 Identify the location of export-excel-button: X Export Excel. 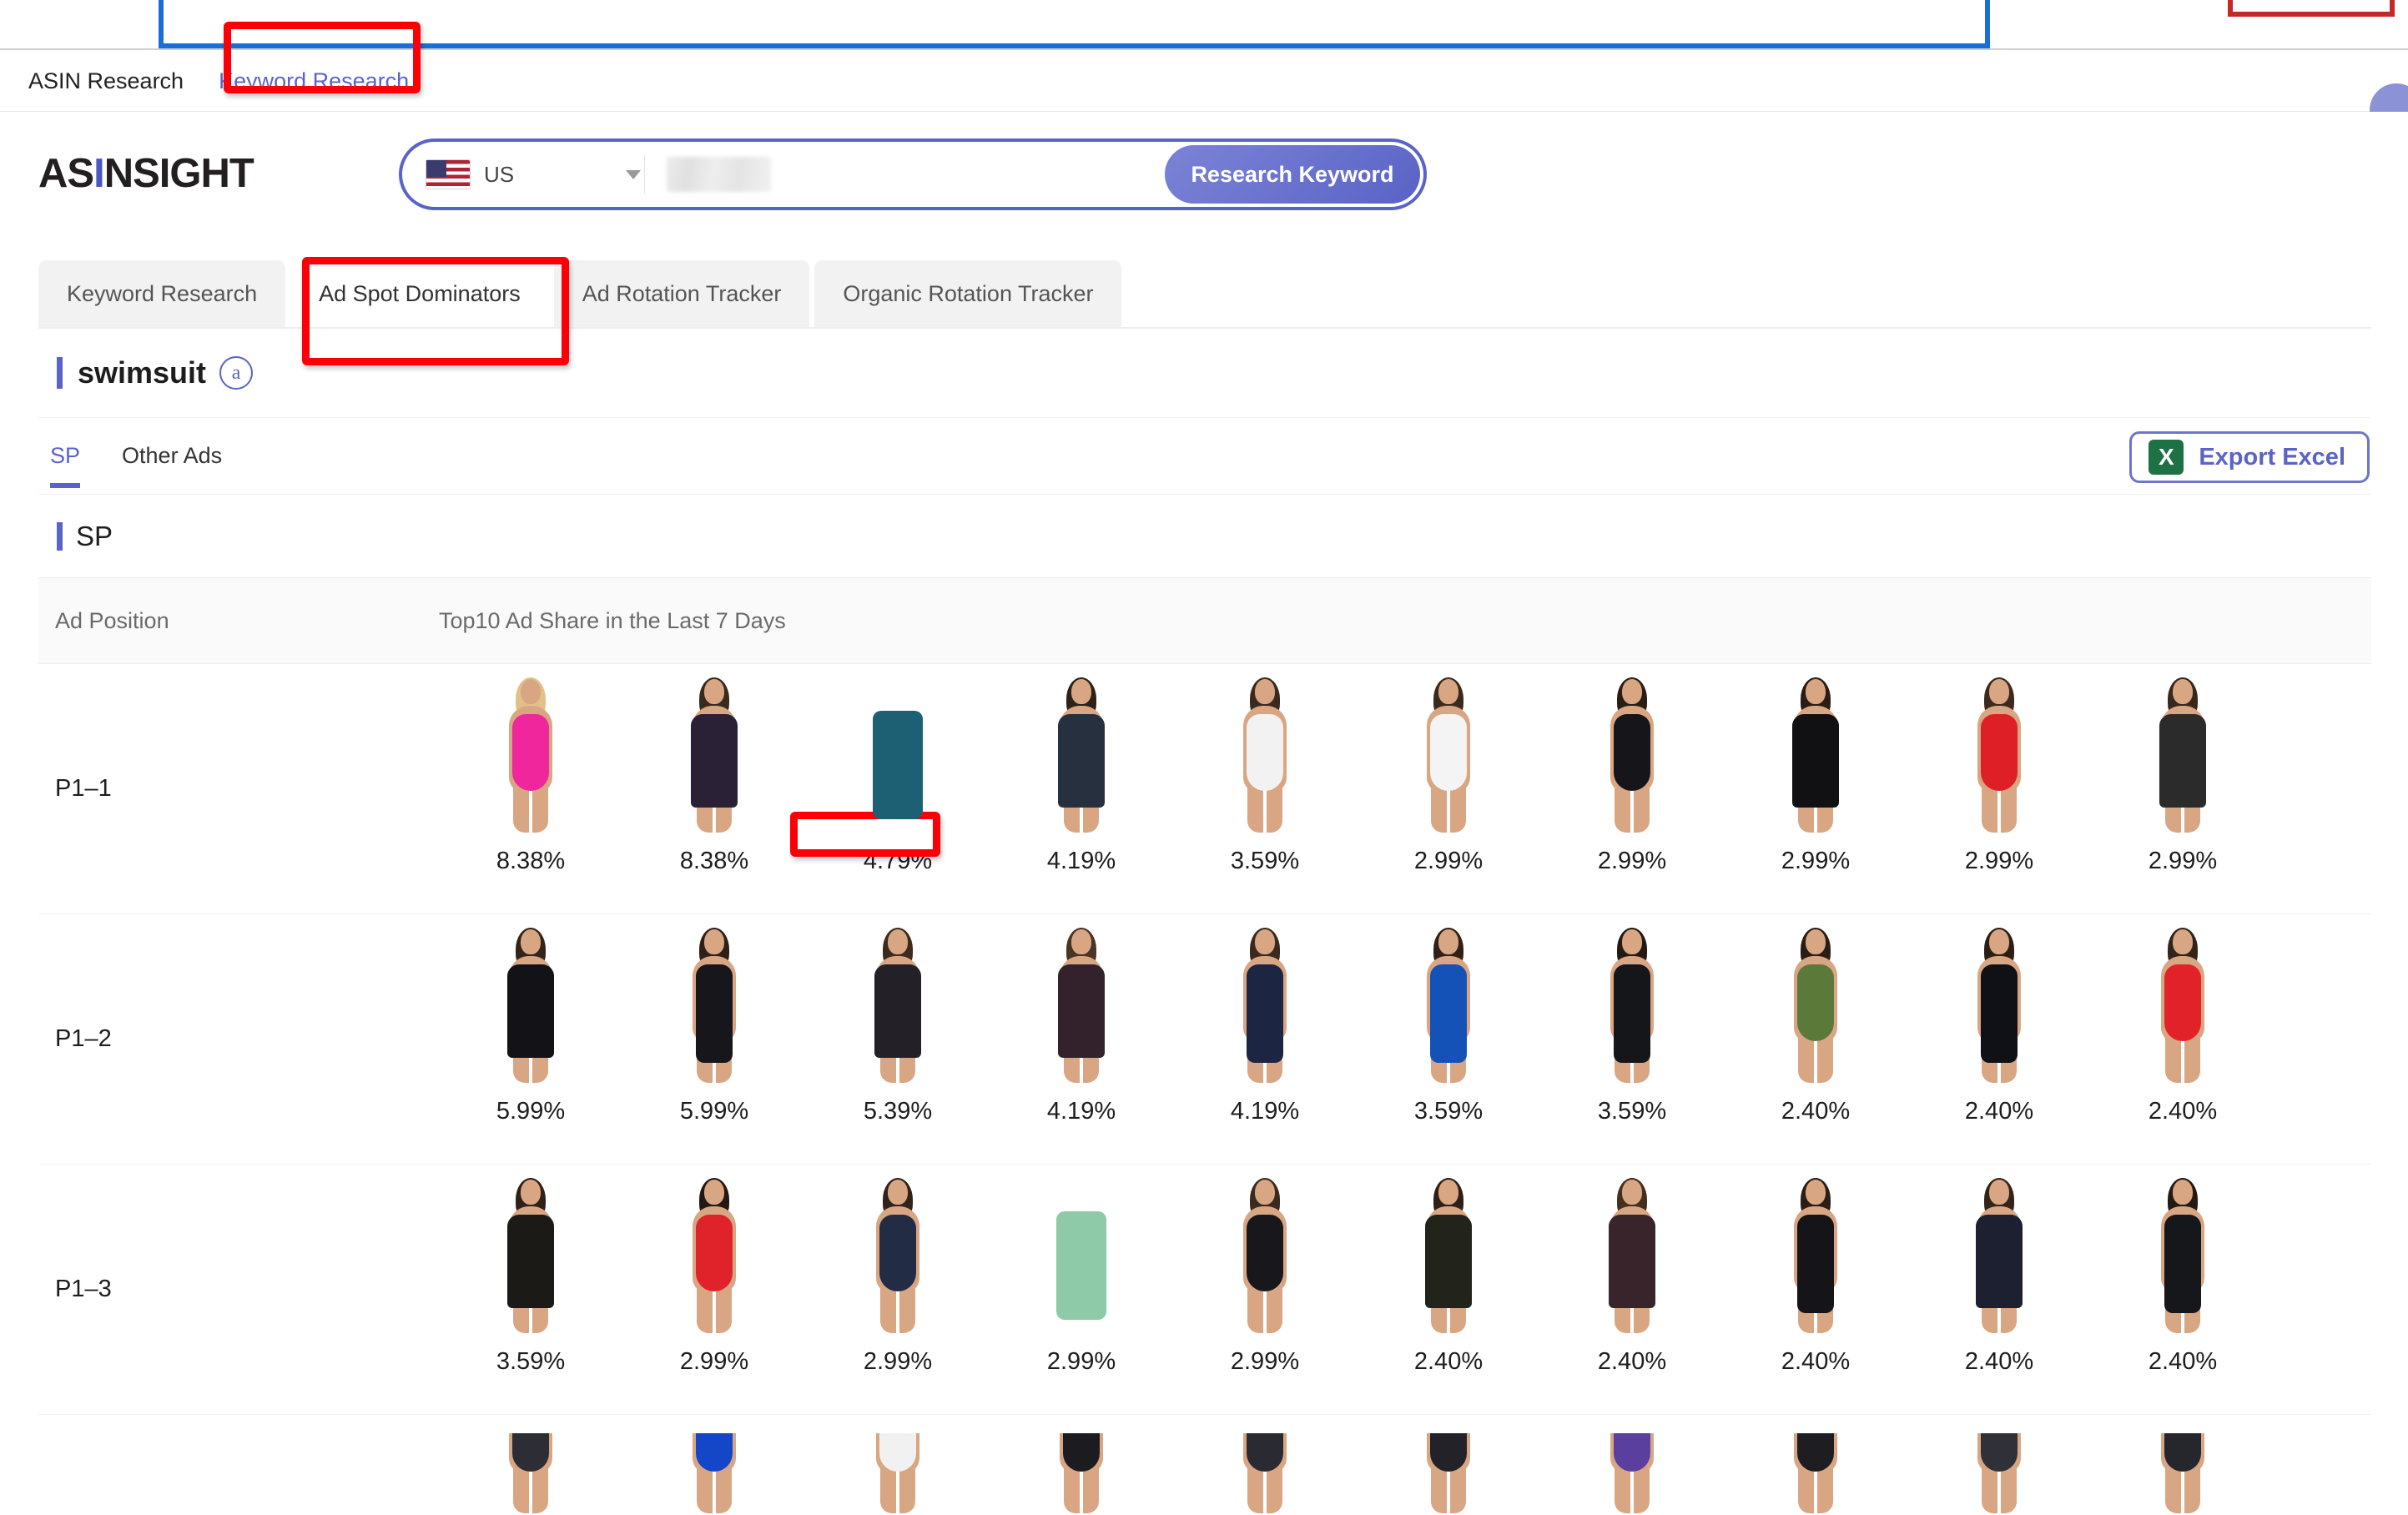
(2249, 457).